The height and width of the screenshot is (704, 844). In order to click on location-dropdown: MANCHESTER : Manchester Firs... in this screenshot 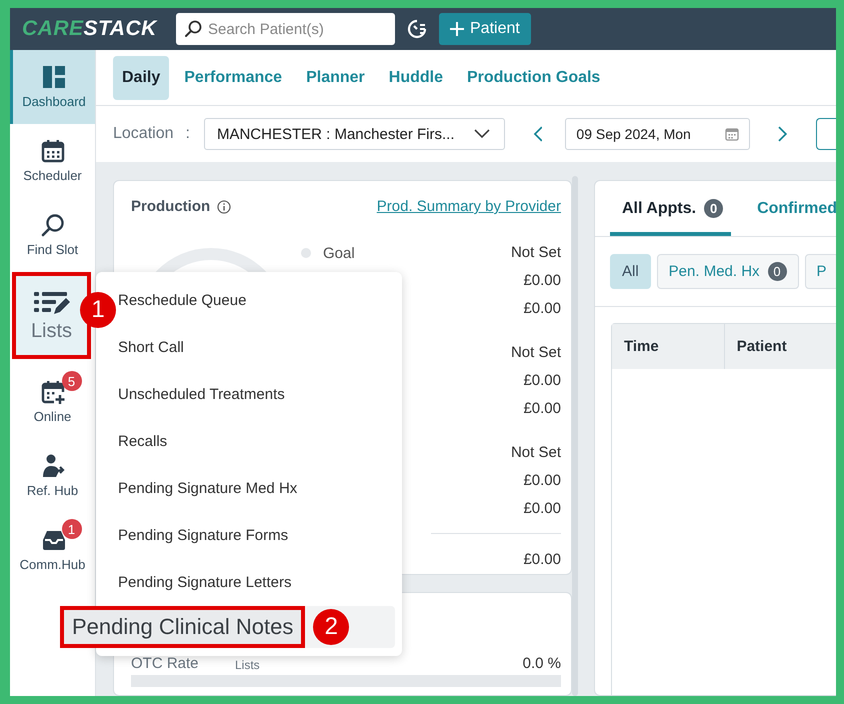, I will do `click(354, 134)`.